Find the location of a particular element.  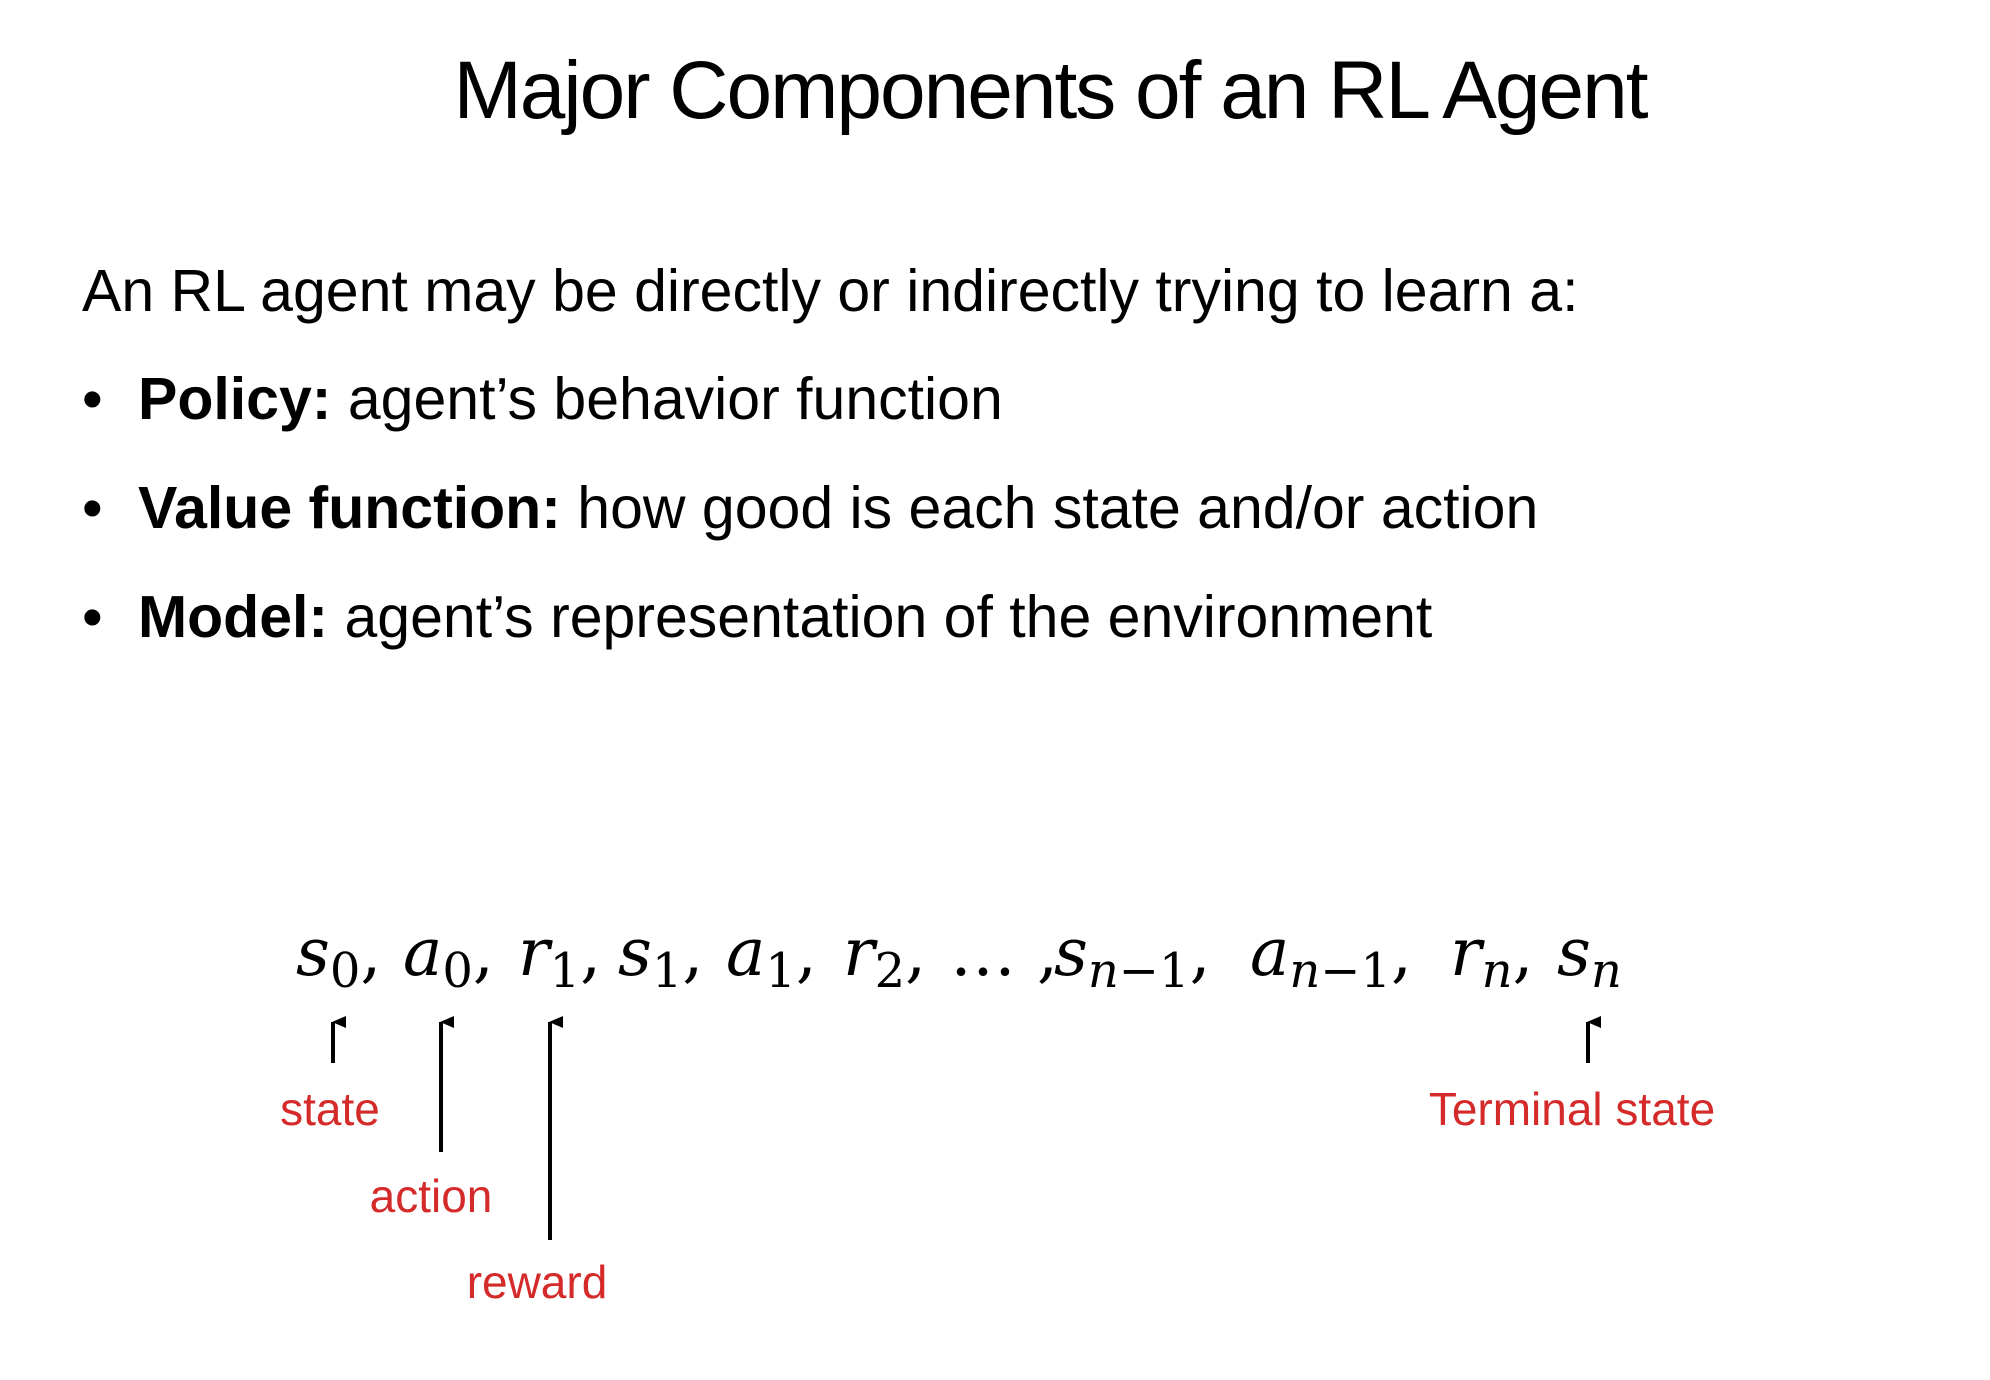

term-r1: r1, is located at coordinates (559, 956).